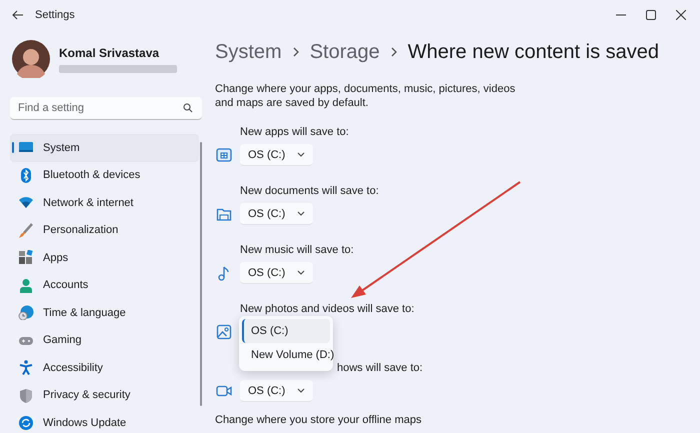 The image size is (700, 433). Describe the element at coordinates (297, 250) in the screenshot. I see `field-label: New music will save to:` at that location.